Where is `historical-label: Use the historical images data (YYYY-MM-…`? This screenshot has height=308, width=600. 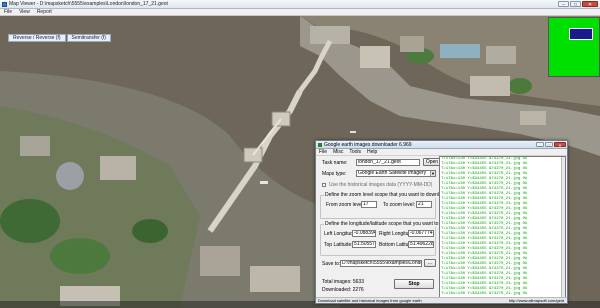
historical-label: Use the historical images data (YYYY-MM-… is located at coordinates (381, 185).